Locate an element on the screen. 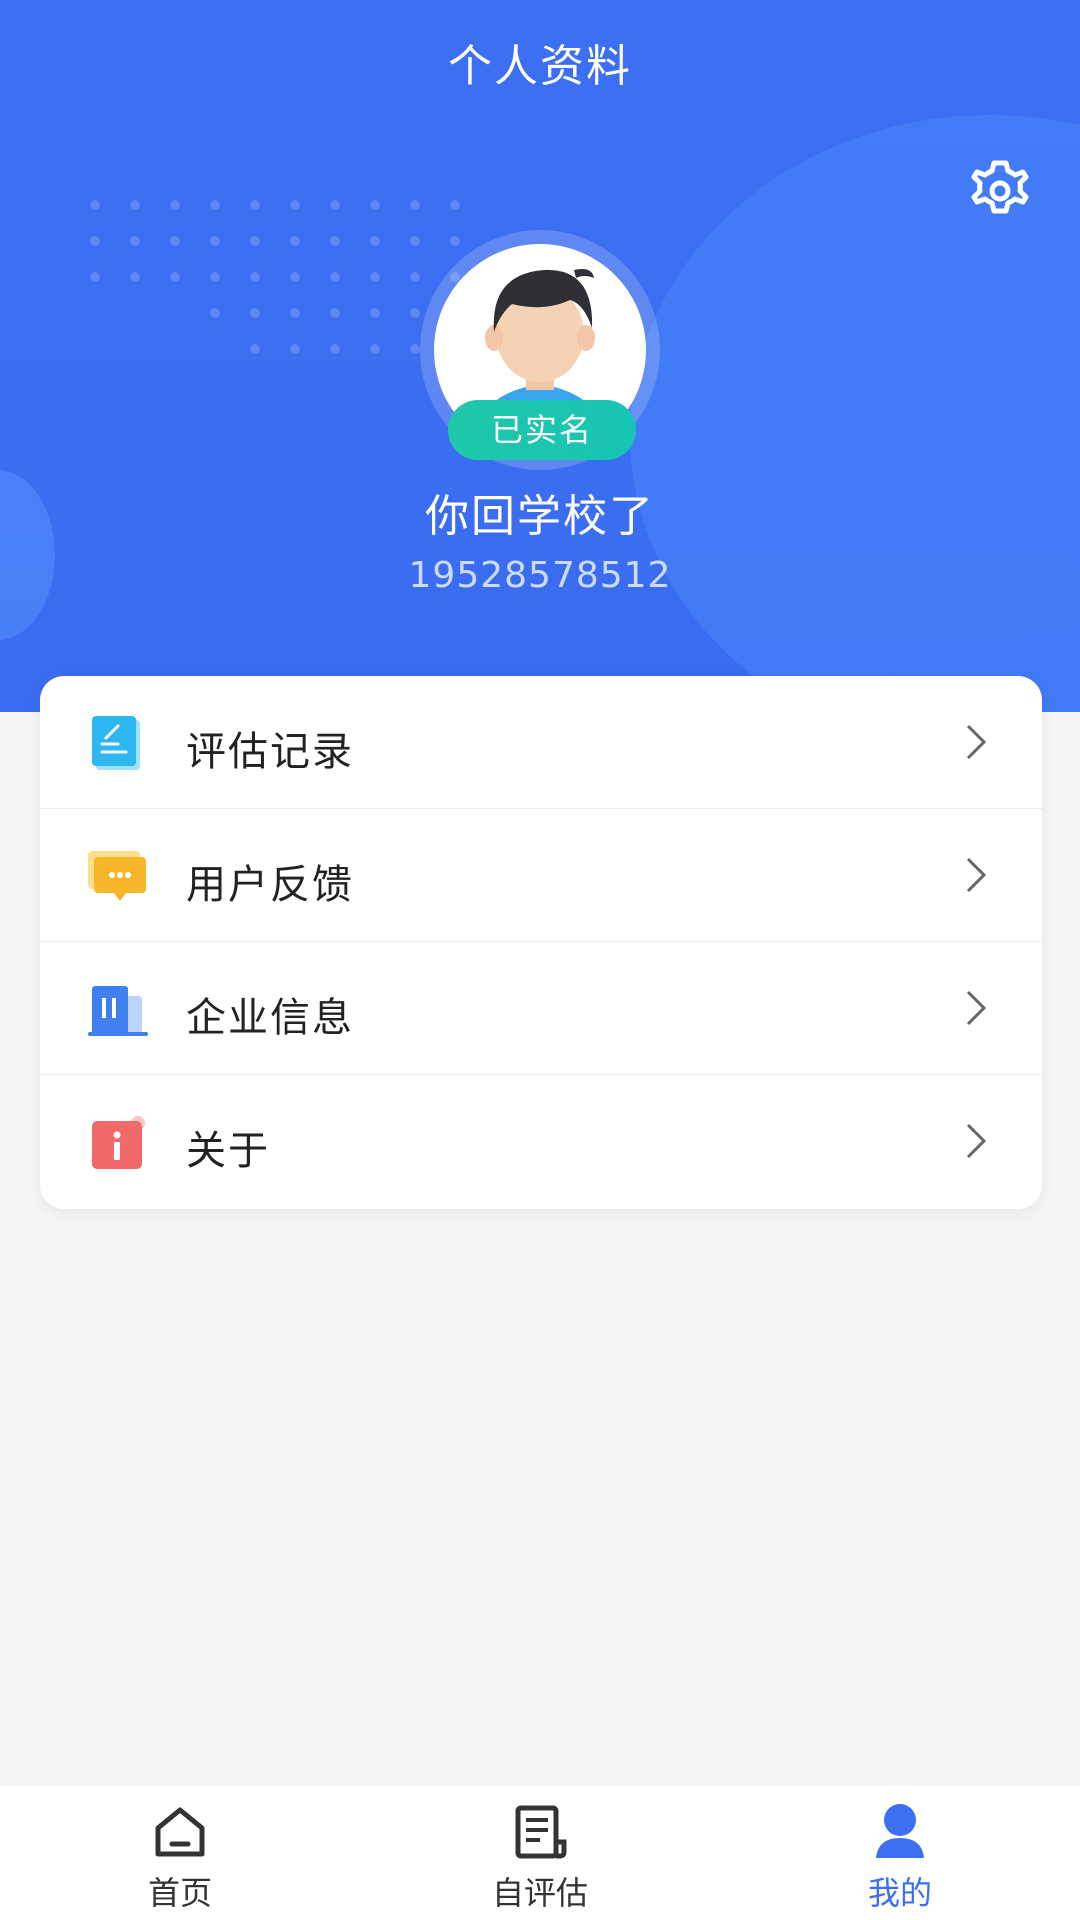 This screenshot has width=1080, height=1920. user-name: 你回学校了 is located at coordinates (540, 516).